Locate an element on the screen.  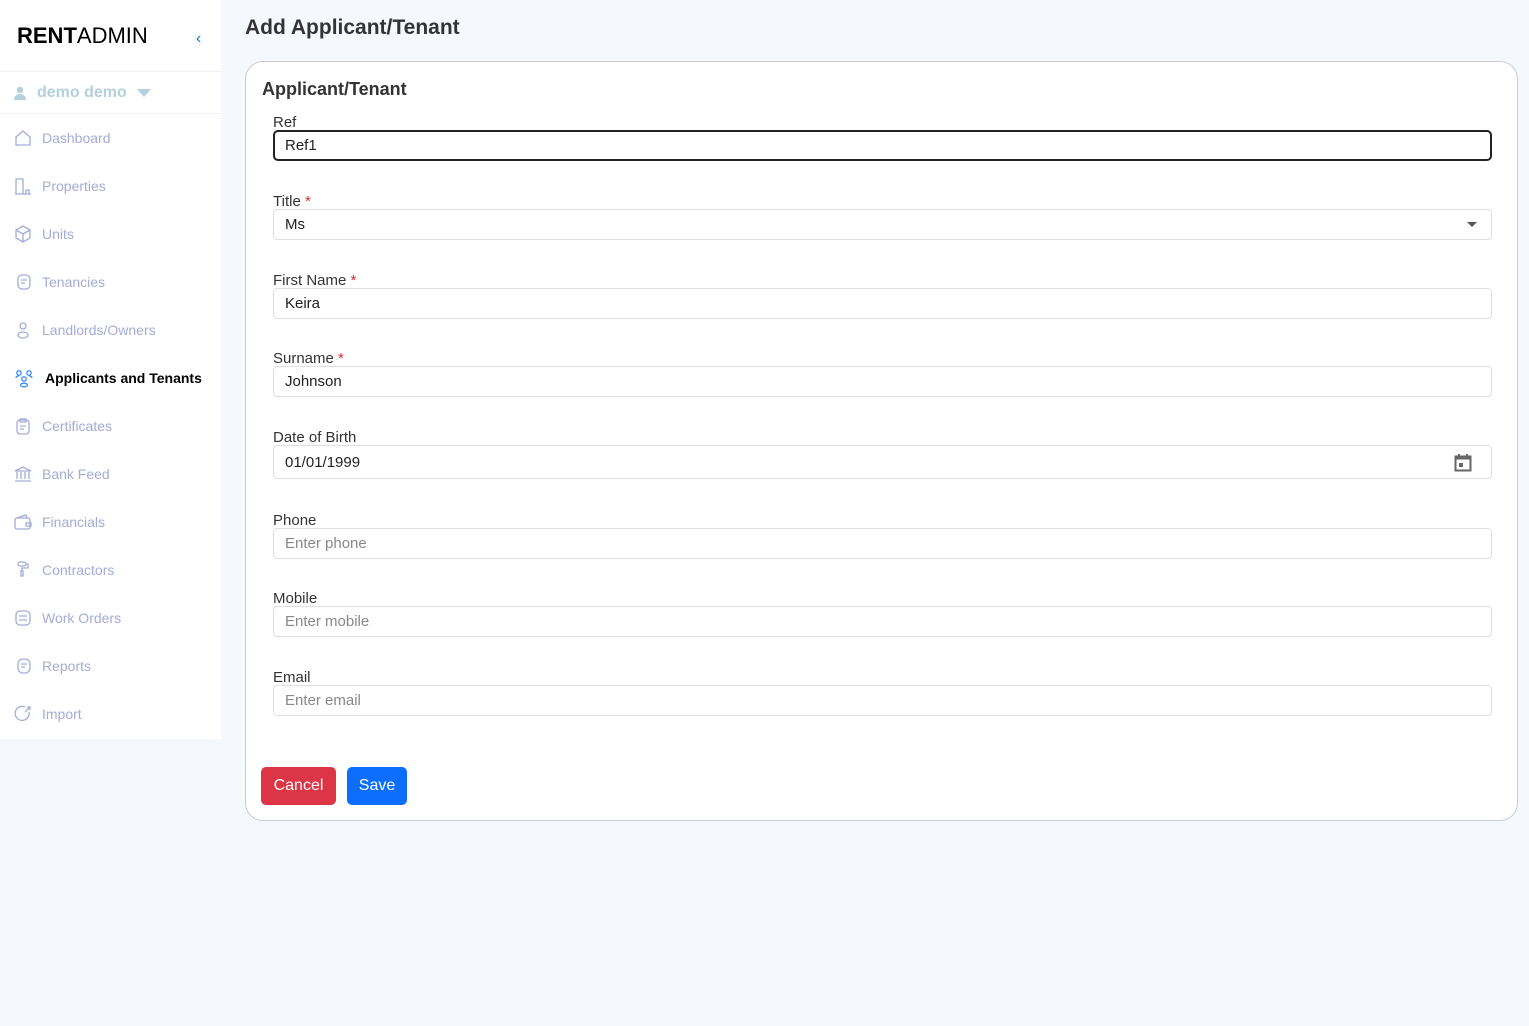
first-name-input: Keira is located at coordinates (882, 303).